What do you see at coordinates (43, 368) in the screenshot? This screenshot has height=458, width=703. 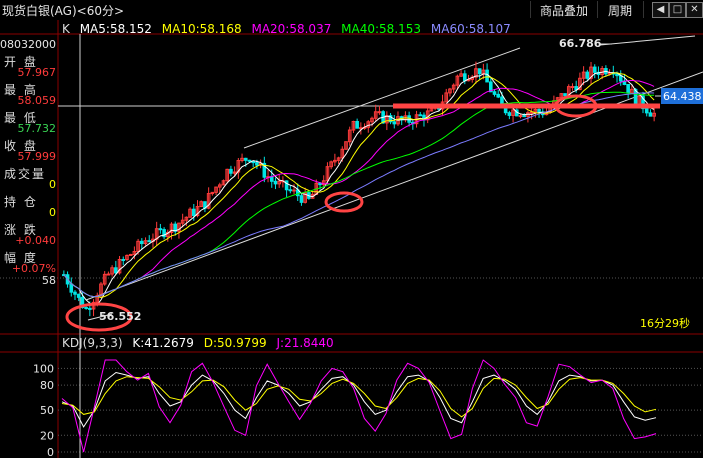 I see `kdj-tick-label: 100` at bounding box center [43, 368].